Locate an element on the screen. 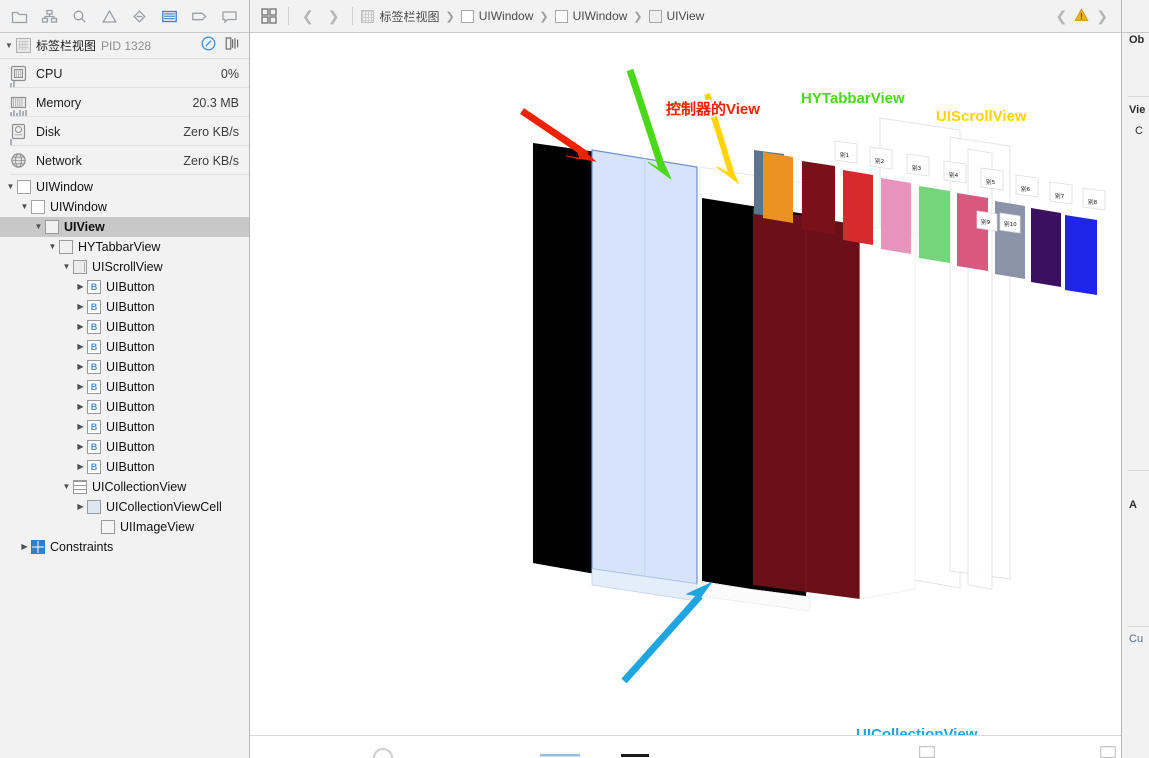 The width and height of the screenshot is (1149, 758). tree-row: UIImageView is located at coordinates (124, 527).